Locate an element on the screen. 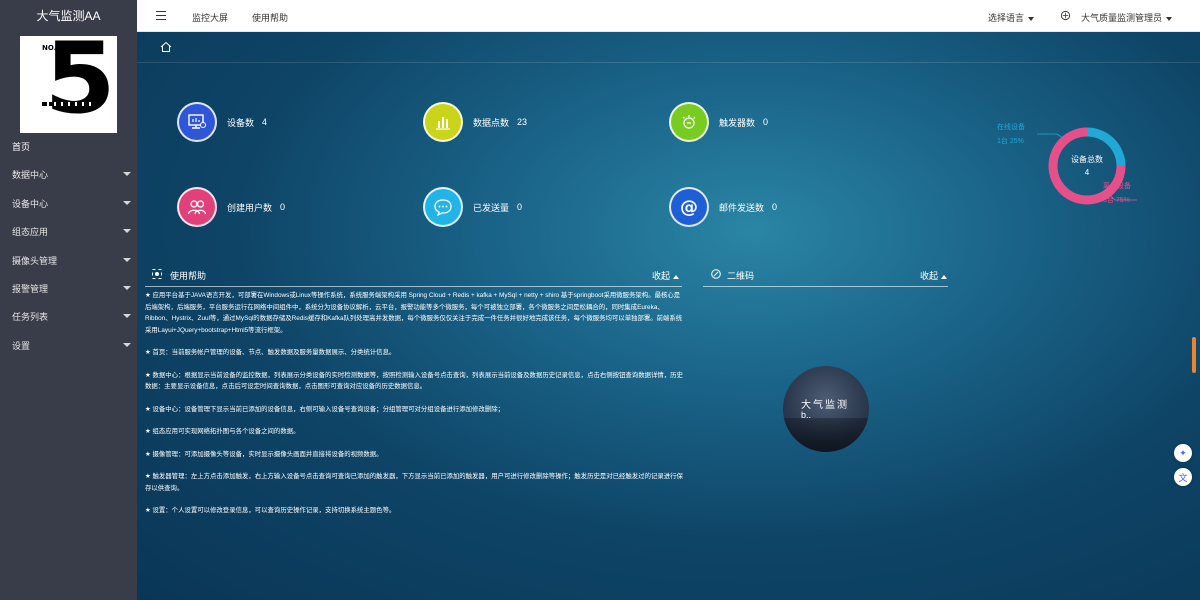 This screenshot has width=1200, height=600. qr-panel-title: 二维码 is located at coordinates (741, 276).